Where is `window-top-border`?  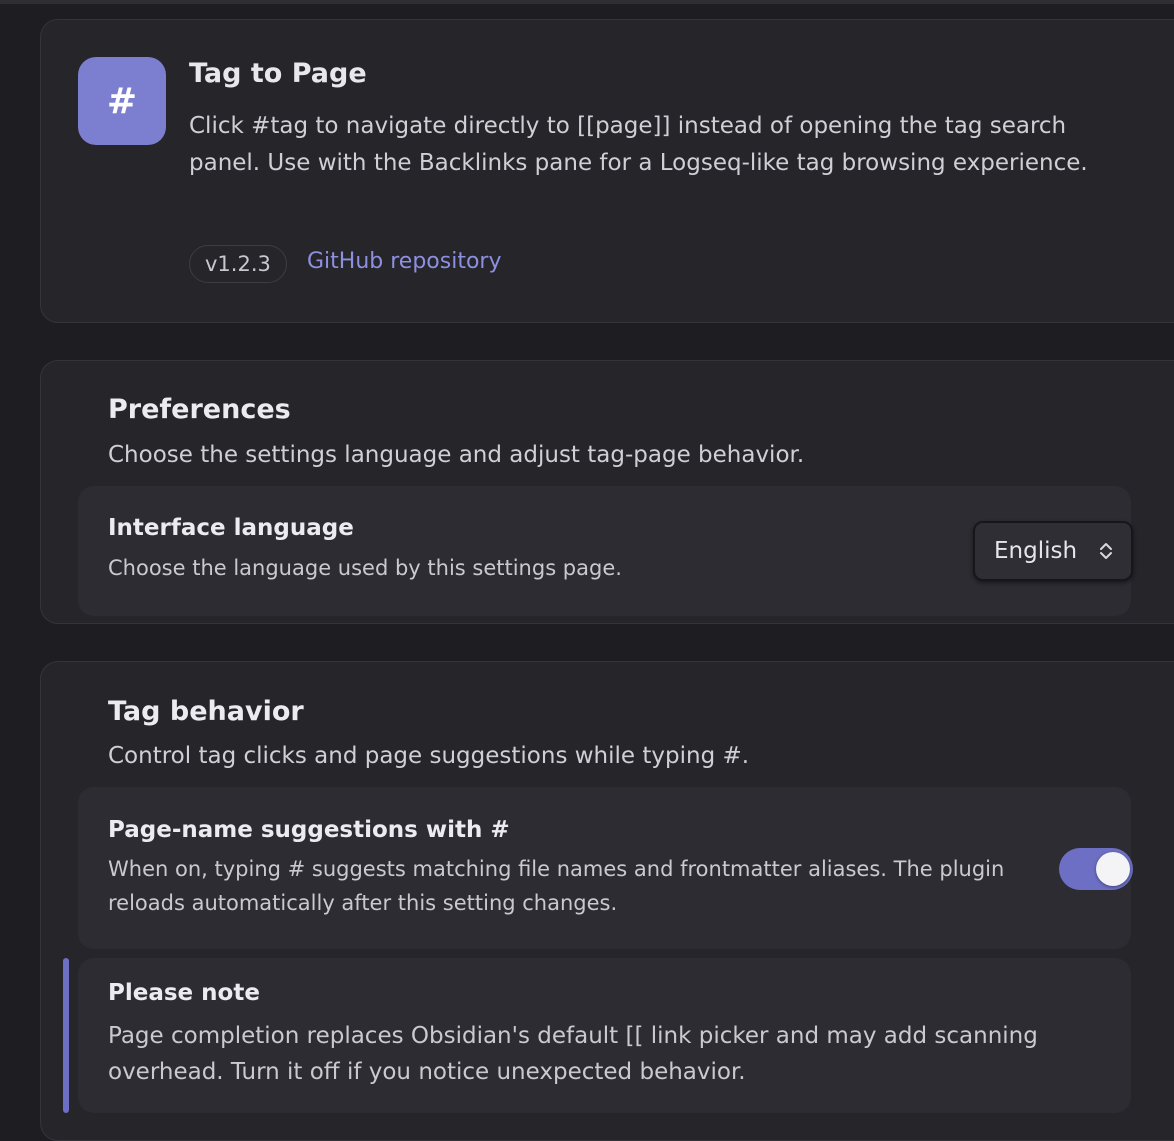 window-top-border is located at coordinates (587, 2).